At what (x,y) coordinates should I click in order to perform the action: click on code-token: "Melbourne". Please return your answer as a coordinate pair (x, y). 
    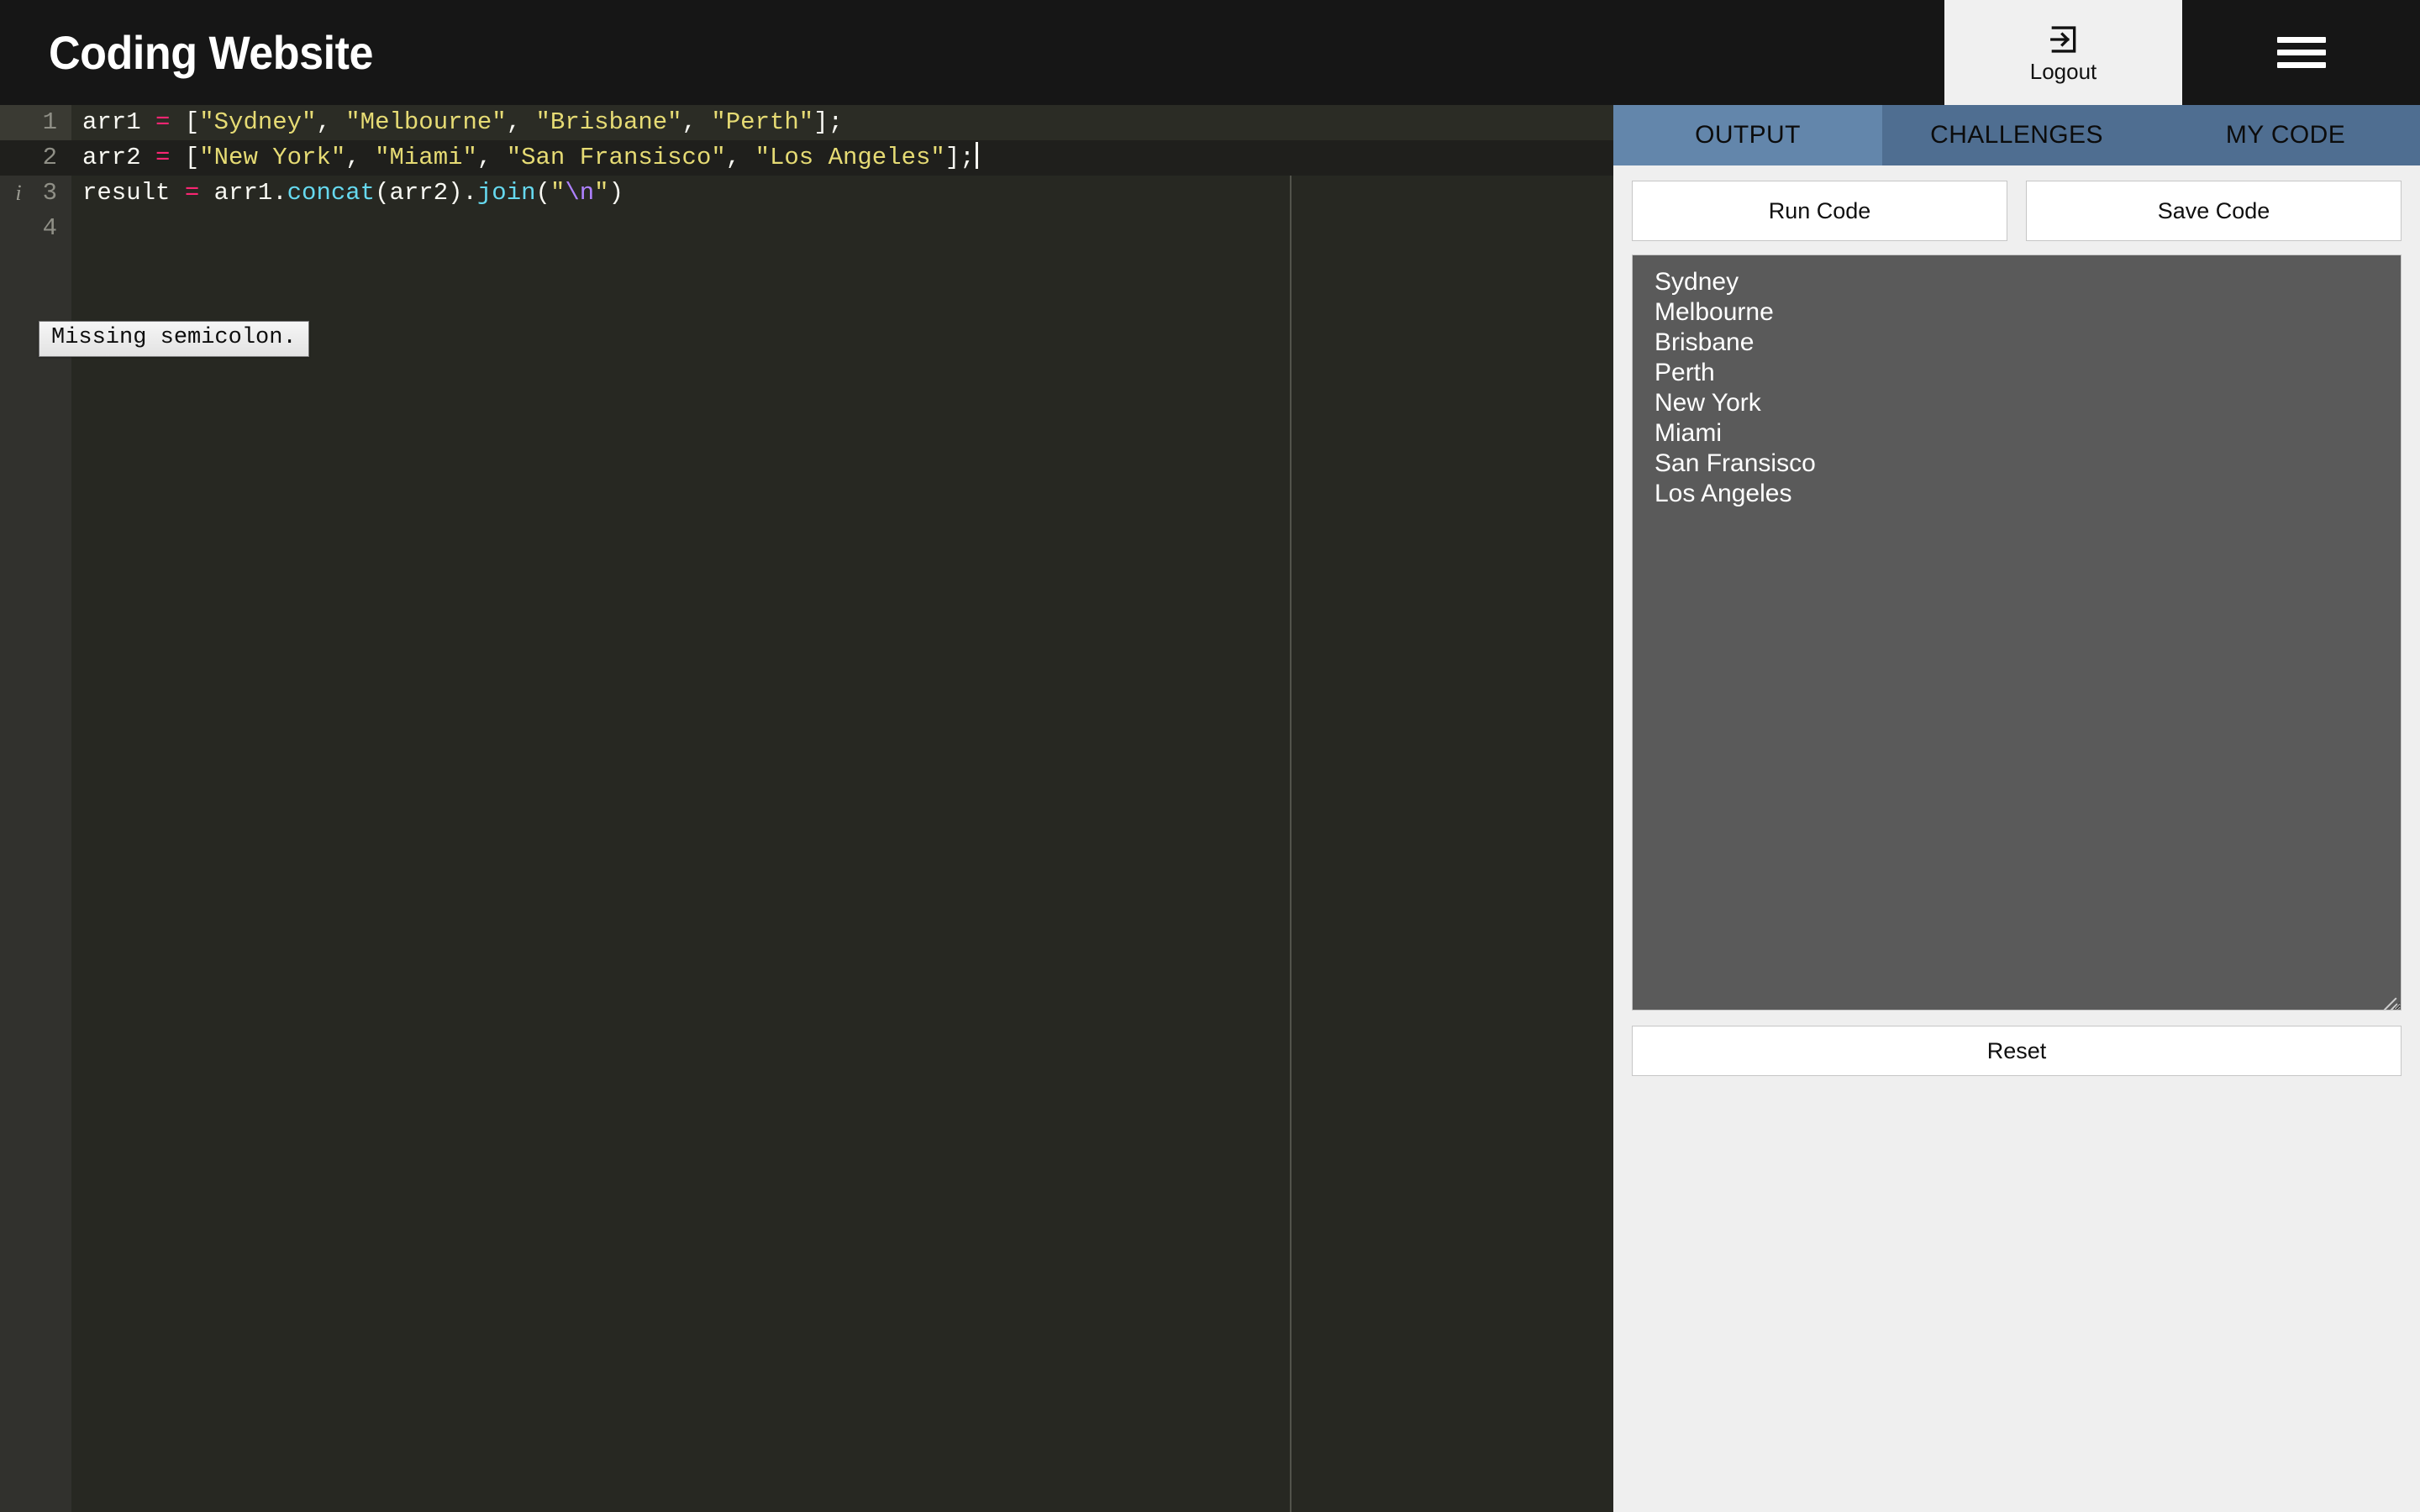
    Looking at the image, I should click on (426, 122).